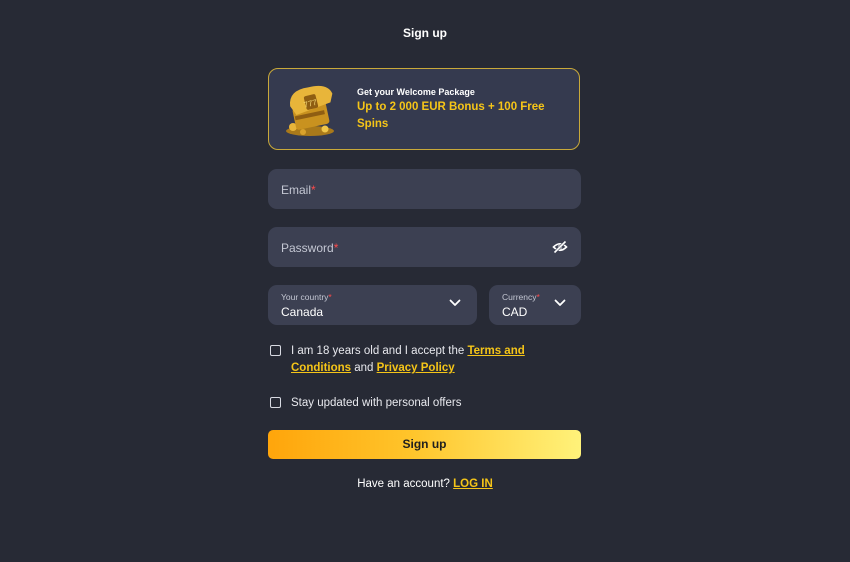  What do you see at coordinates (424, 444) in the screenshot?
I see `signup-button: Sign up` at bounding box center [424, 444].